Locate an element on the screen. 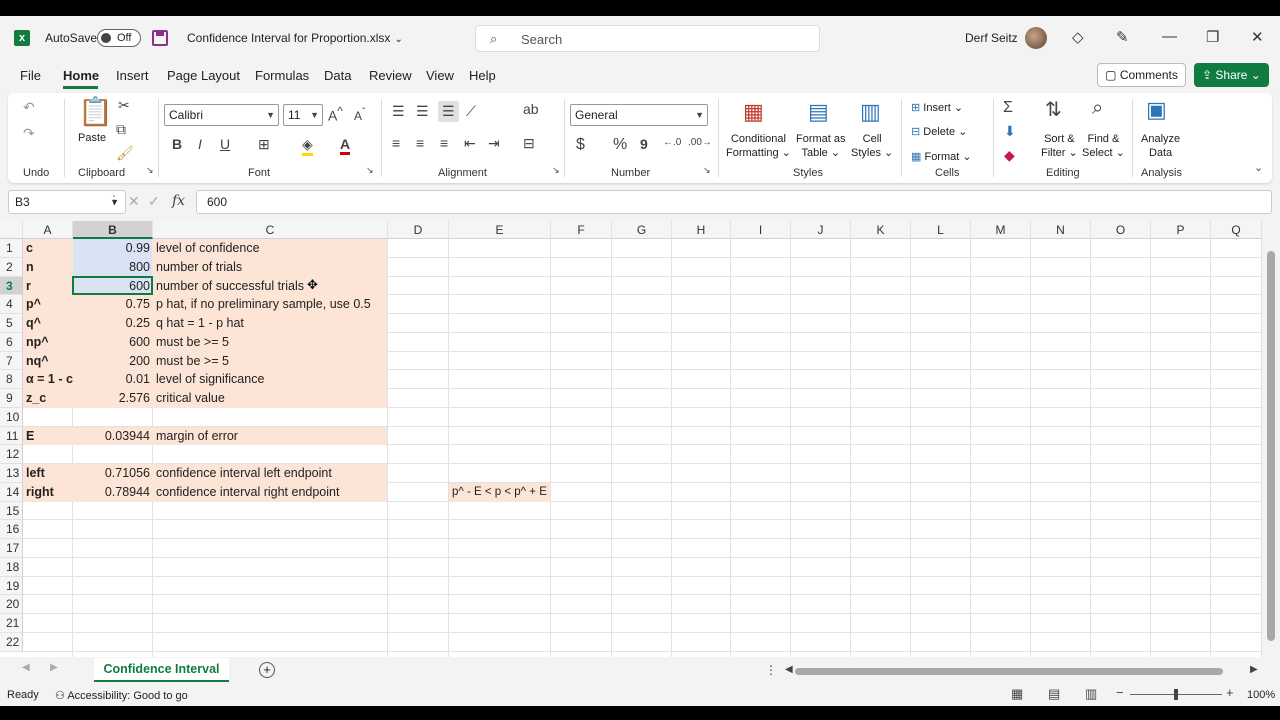 The image size is (1280, 720). cell-a4: p^ is located at coordinates (48, 304).